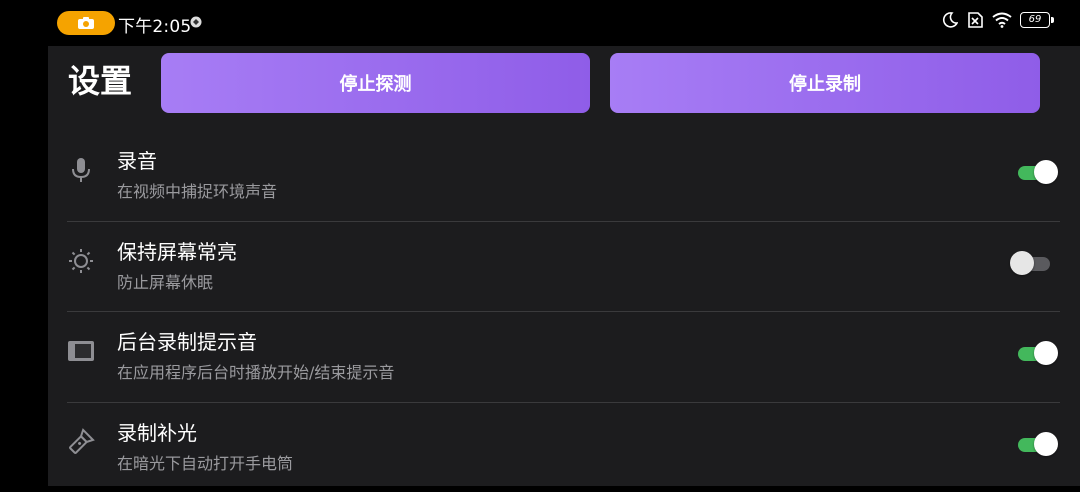 This screenshot has height=492, width=1080. I want to click on brightness-icon, so click(81, 261).